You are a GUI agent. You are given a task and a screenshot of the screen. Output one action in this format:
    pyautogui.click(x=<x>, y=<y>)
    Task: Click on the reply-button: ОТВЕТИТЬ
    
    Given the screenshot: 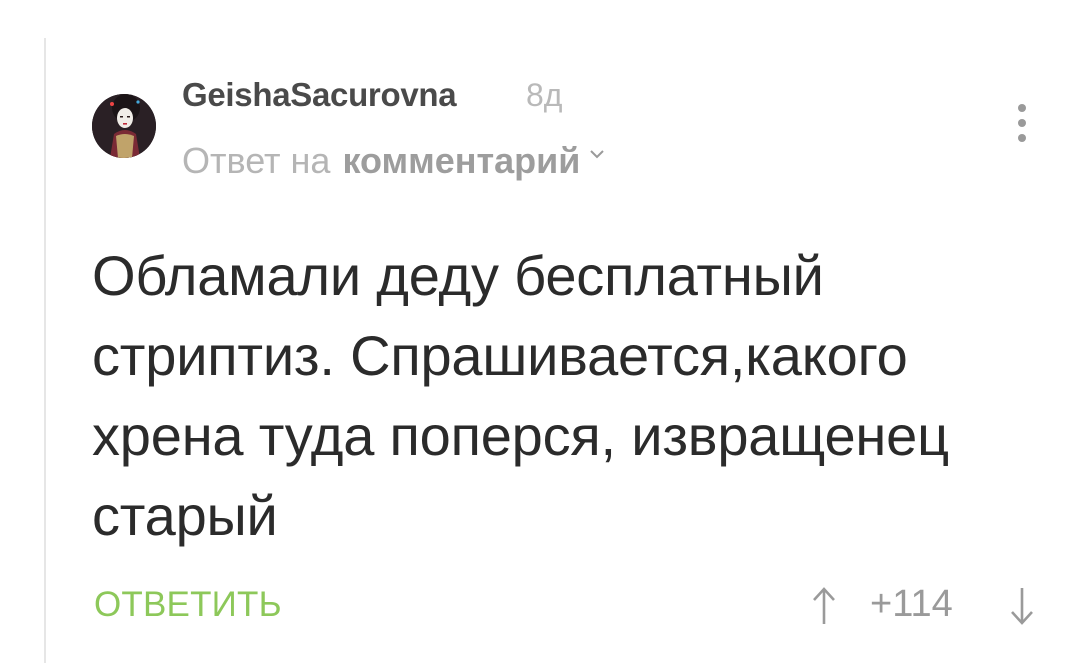 What is the action you would take?
    pyautogui.click(x=188, y=605)
    